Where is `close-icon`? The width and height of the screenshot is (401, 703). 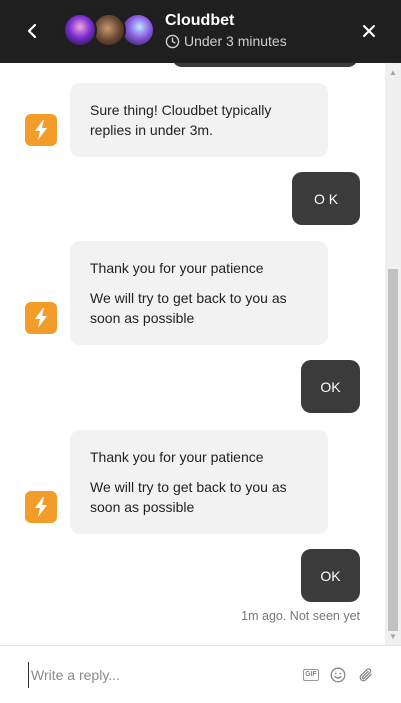 close-icon is located at coordinates (369, 31).